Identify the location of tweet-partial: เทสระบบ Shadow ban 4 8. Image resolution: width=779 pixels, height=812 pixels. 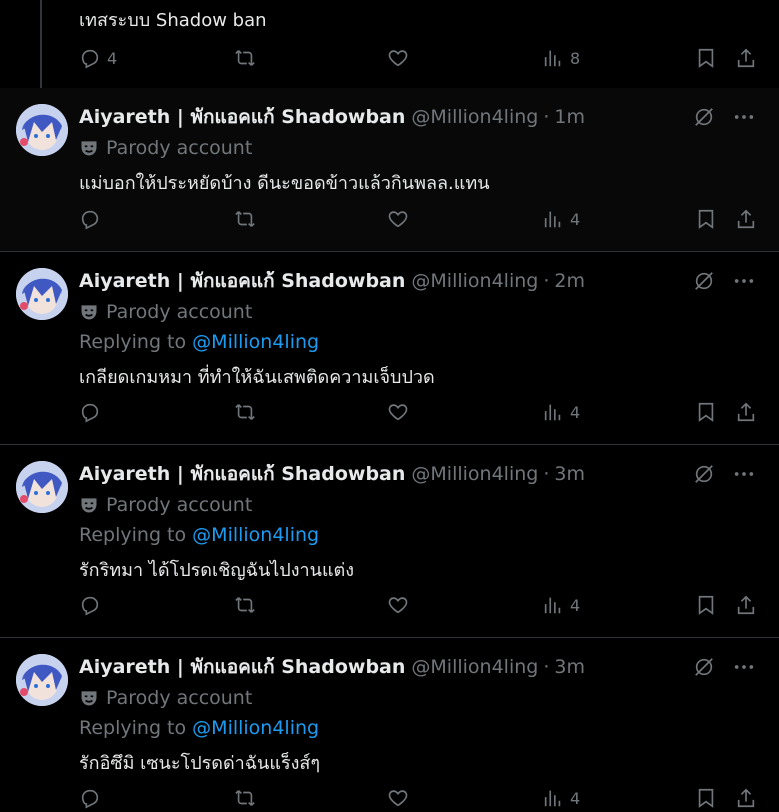
(389, 44).